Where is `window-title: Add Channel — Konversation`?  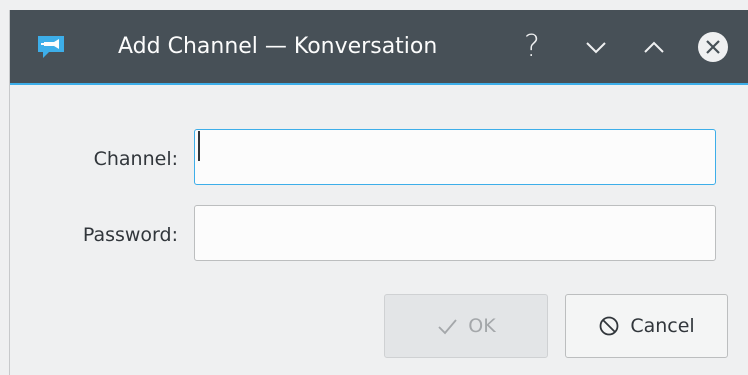 window-title: Add Channel — Konversation is located at coordinates (278, 46).